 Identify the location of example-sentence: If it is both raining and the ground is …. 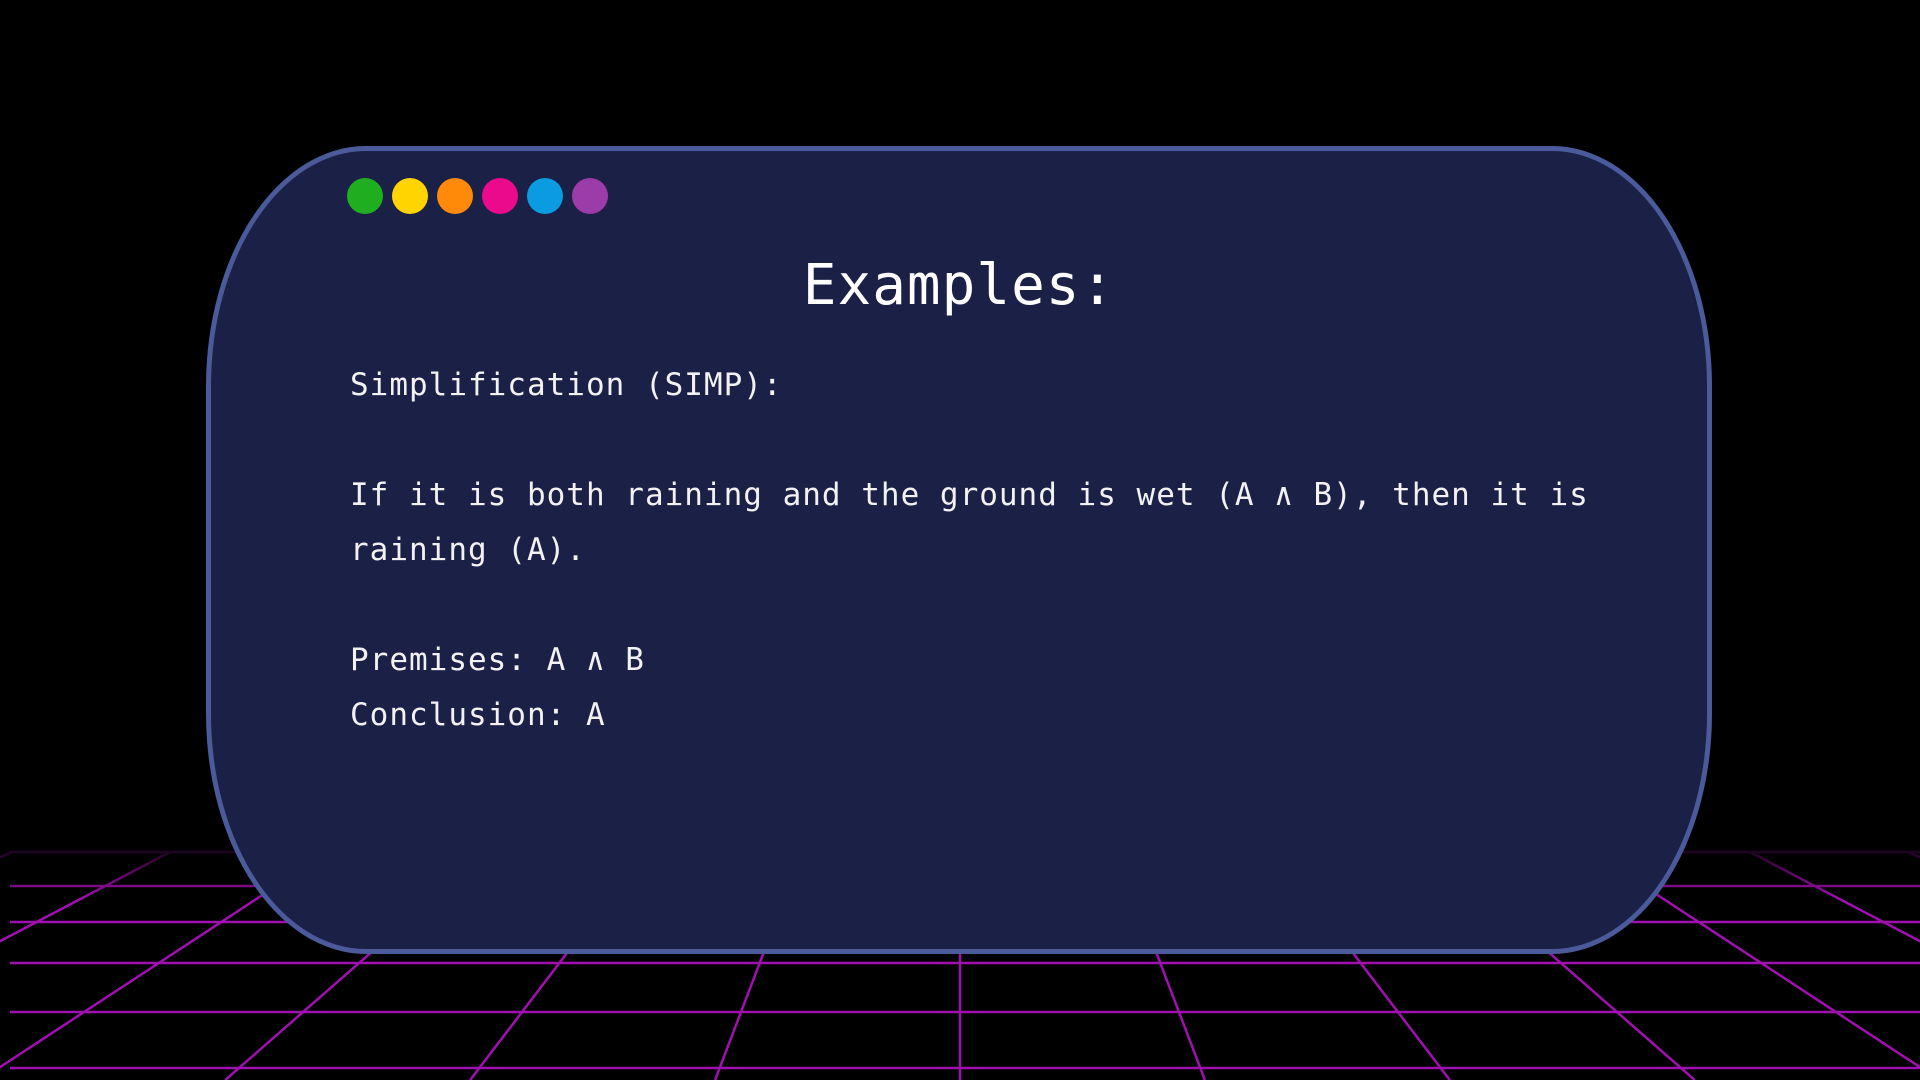
(979, 522).